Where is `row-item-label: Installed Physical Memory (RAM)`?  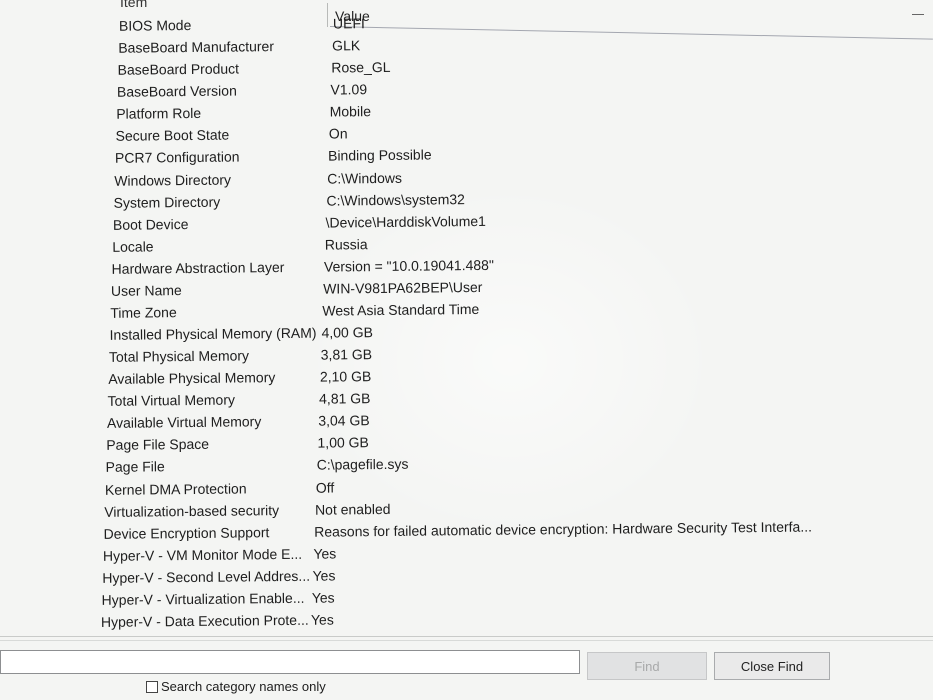
row-item-label: Installed Physical Memory (RAM) is located at coordinates (213, 333).